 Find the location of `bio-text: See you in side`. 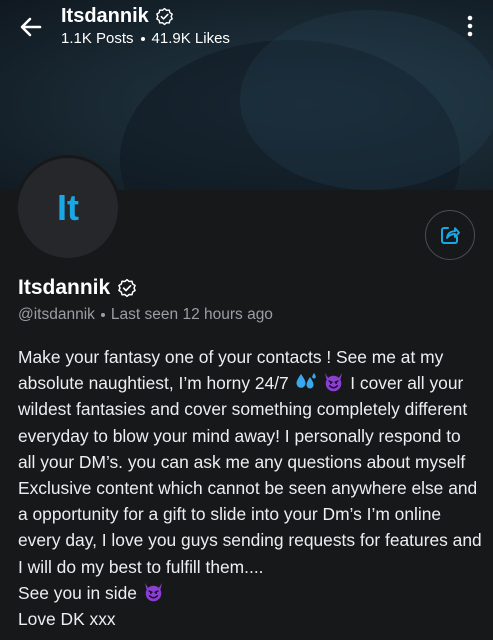

bio-text: See you in side is located at coordinates (77, 592).